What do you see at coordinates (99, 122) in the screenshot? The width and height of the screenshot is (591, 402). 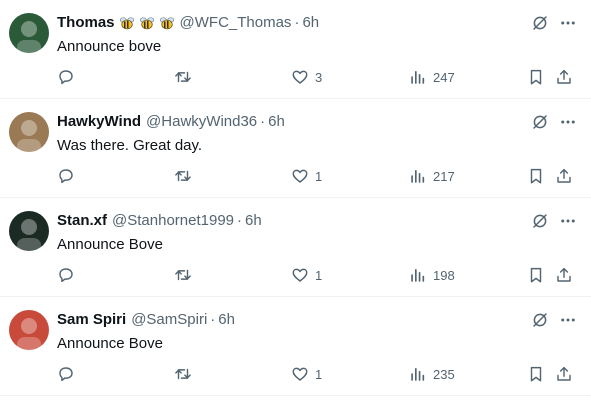 I see `display-name: HawkyWind` at bounding box center [99, 122].